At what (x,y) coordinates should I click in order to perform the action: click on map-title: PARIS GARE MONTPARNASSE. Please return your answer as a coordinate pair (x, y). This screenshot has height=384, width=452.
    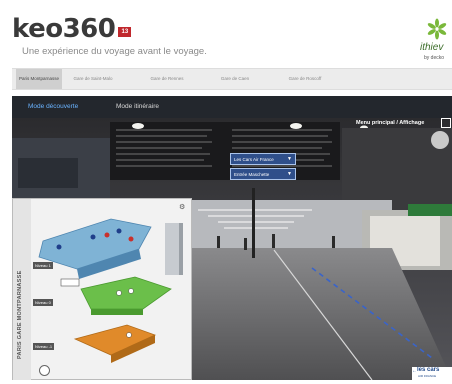
    Looking at the image, I should click on (20, 314).